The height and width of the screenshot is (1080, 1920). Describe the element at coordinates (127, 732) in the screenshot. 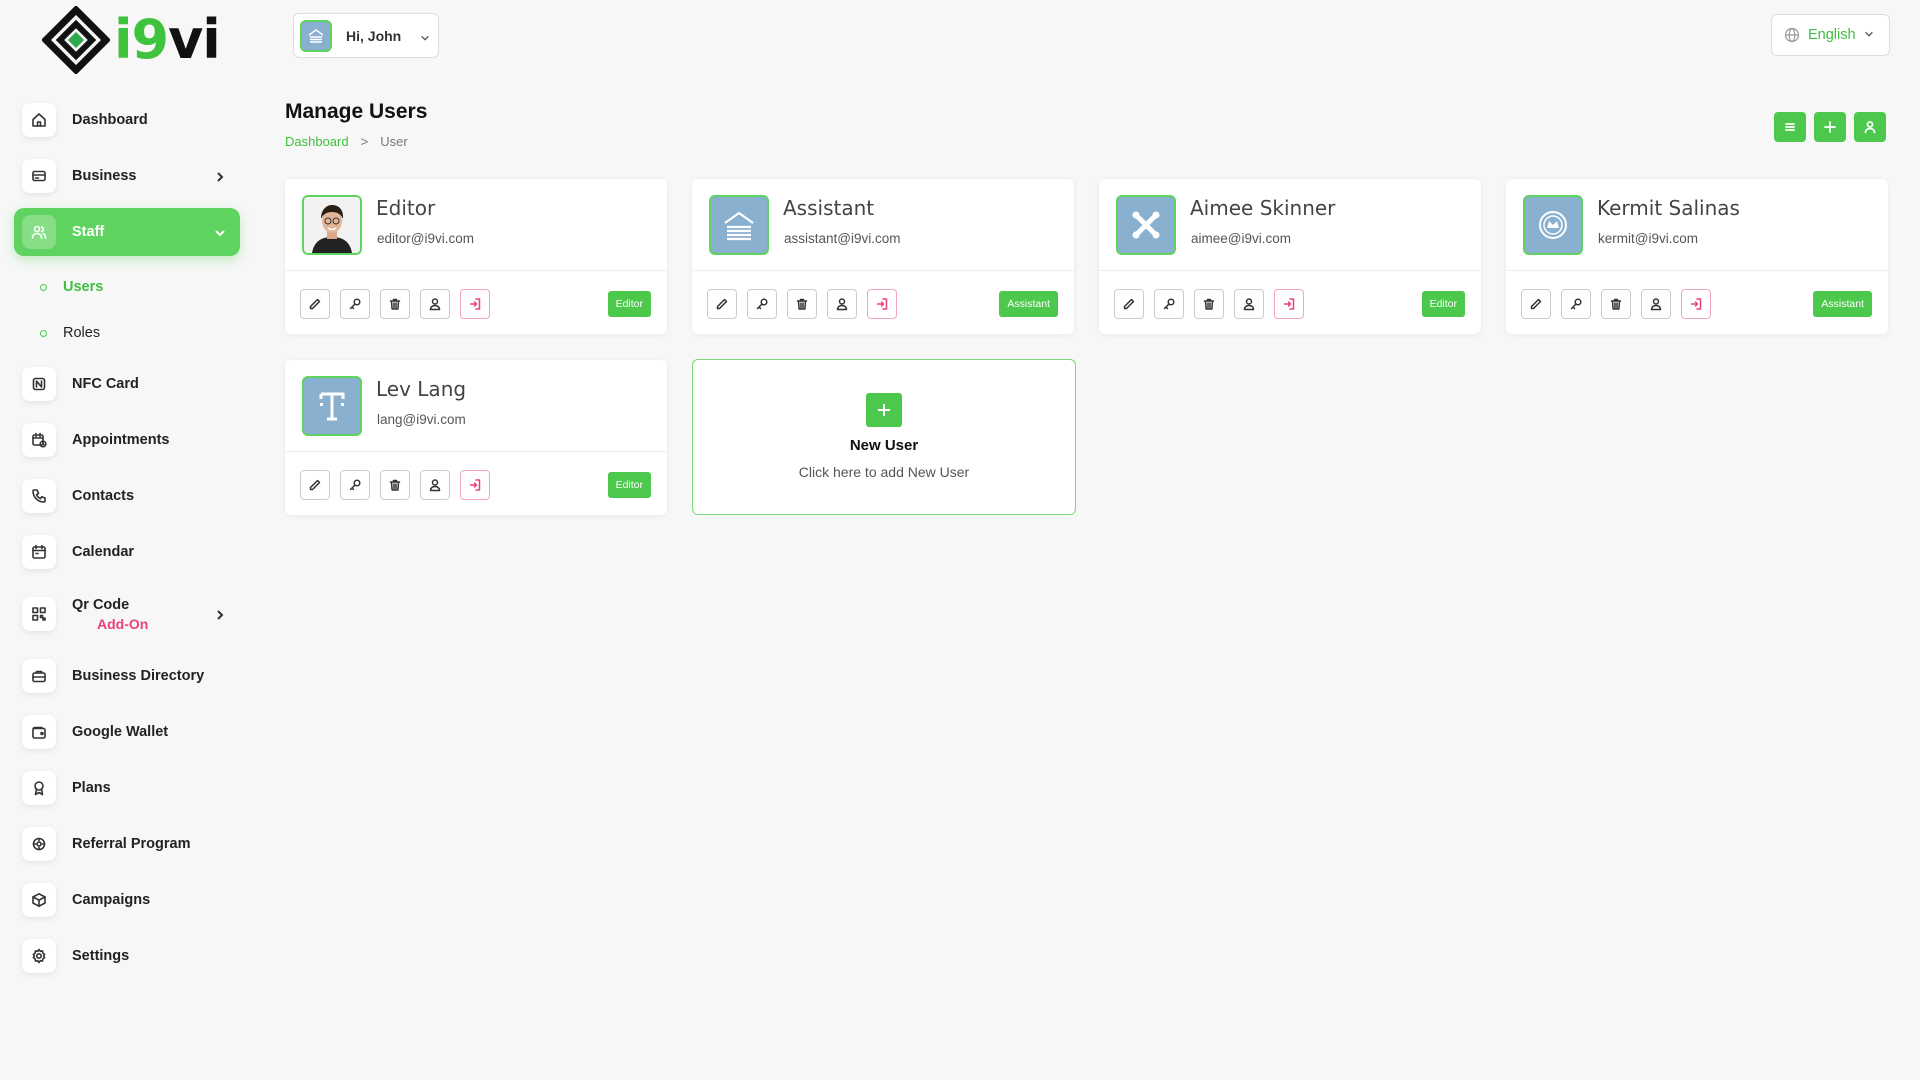

I see `sidebar-item-google-wallet: Google Wallet` at that location.